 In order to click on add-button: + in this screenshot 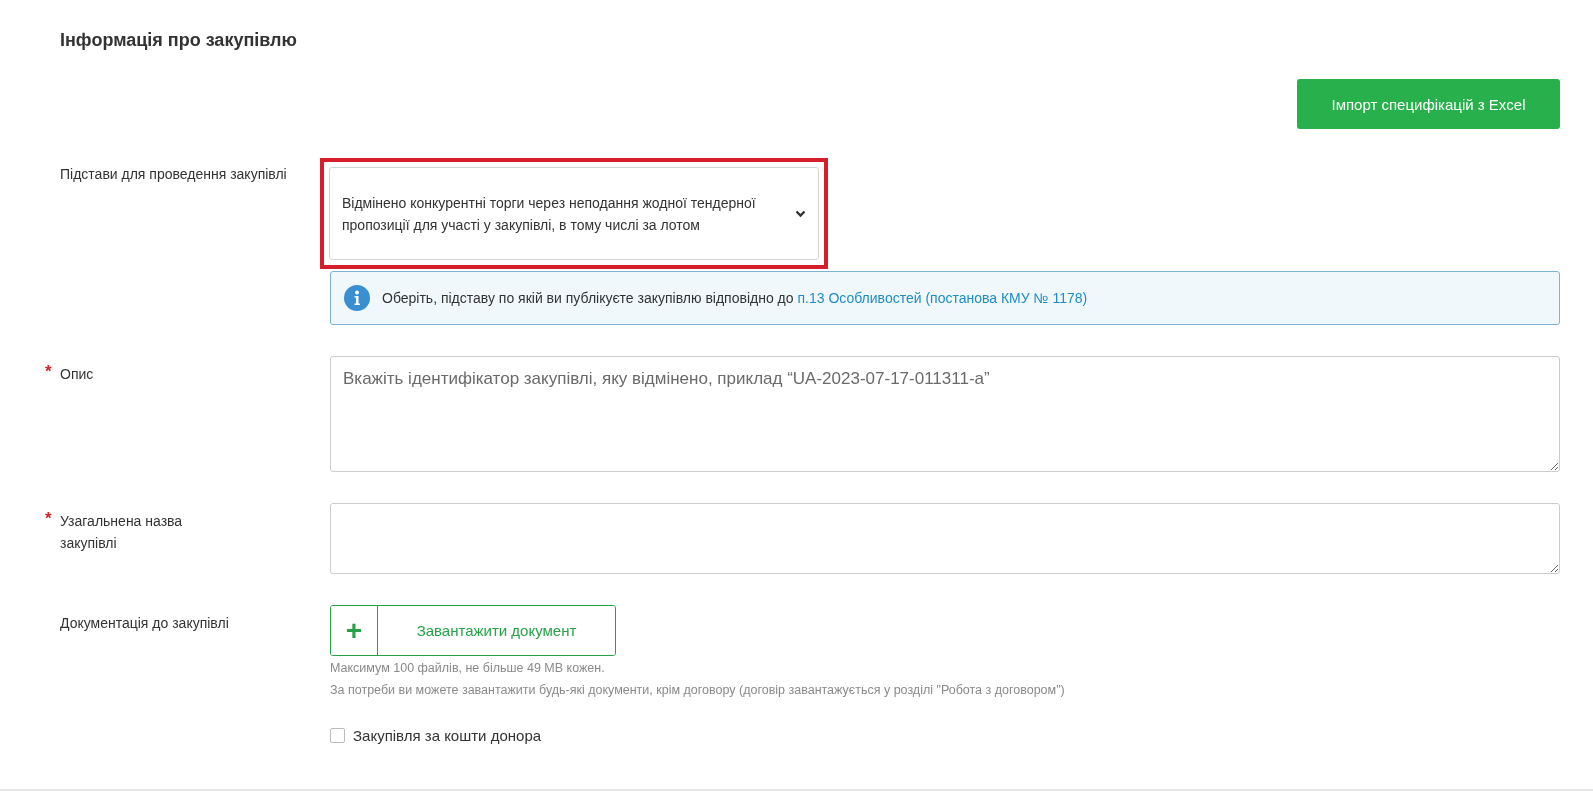, I will do `click(354, 630)`.